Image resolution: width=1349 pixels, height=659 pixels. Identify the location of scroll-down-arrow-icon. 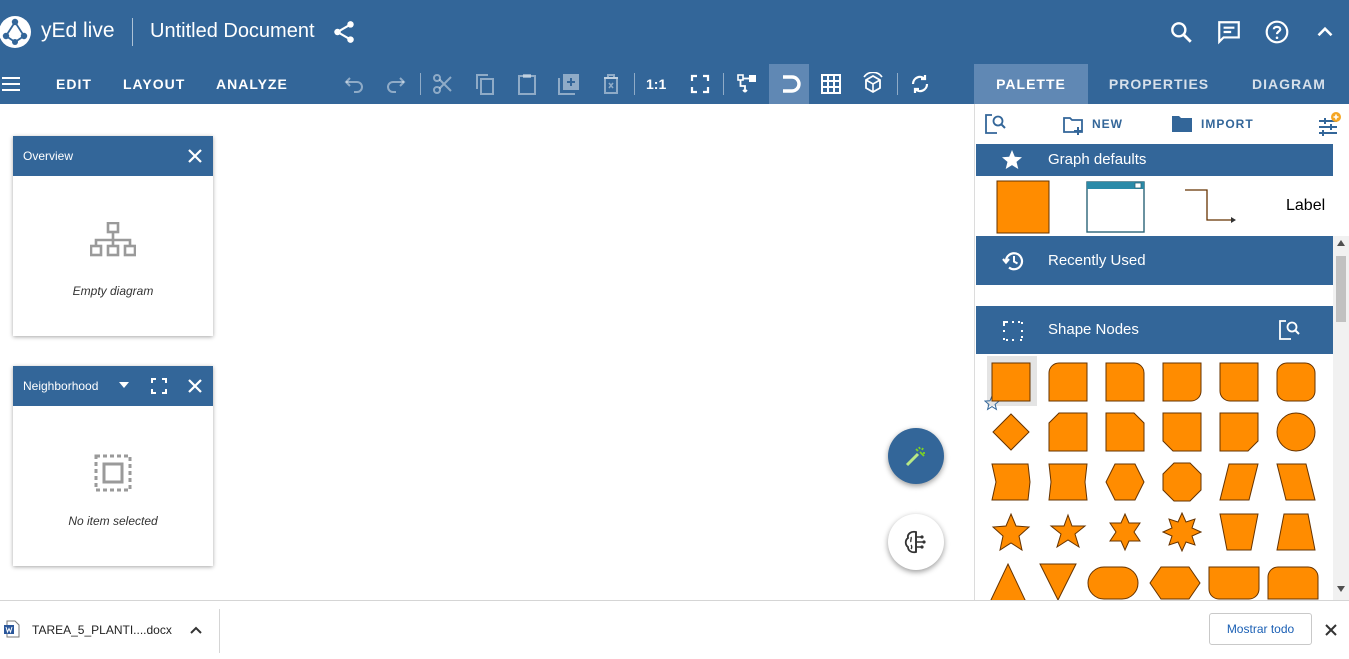
(1341, 589).